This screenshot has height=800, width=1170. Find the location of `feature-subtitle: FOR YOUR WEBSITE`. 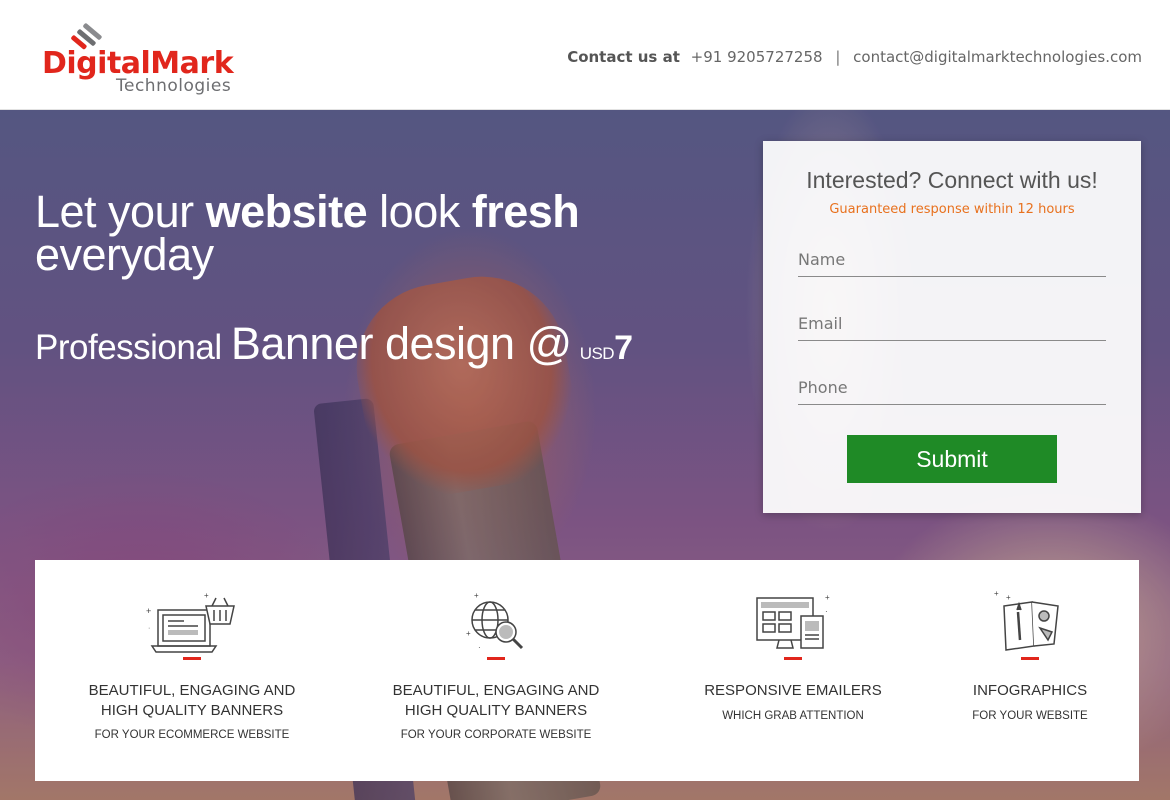

feature-subtitle: FOR YOUR WEBSITE is located at coordinates (1030, 716).